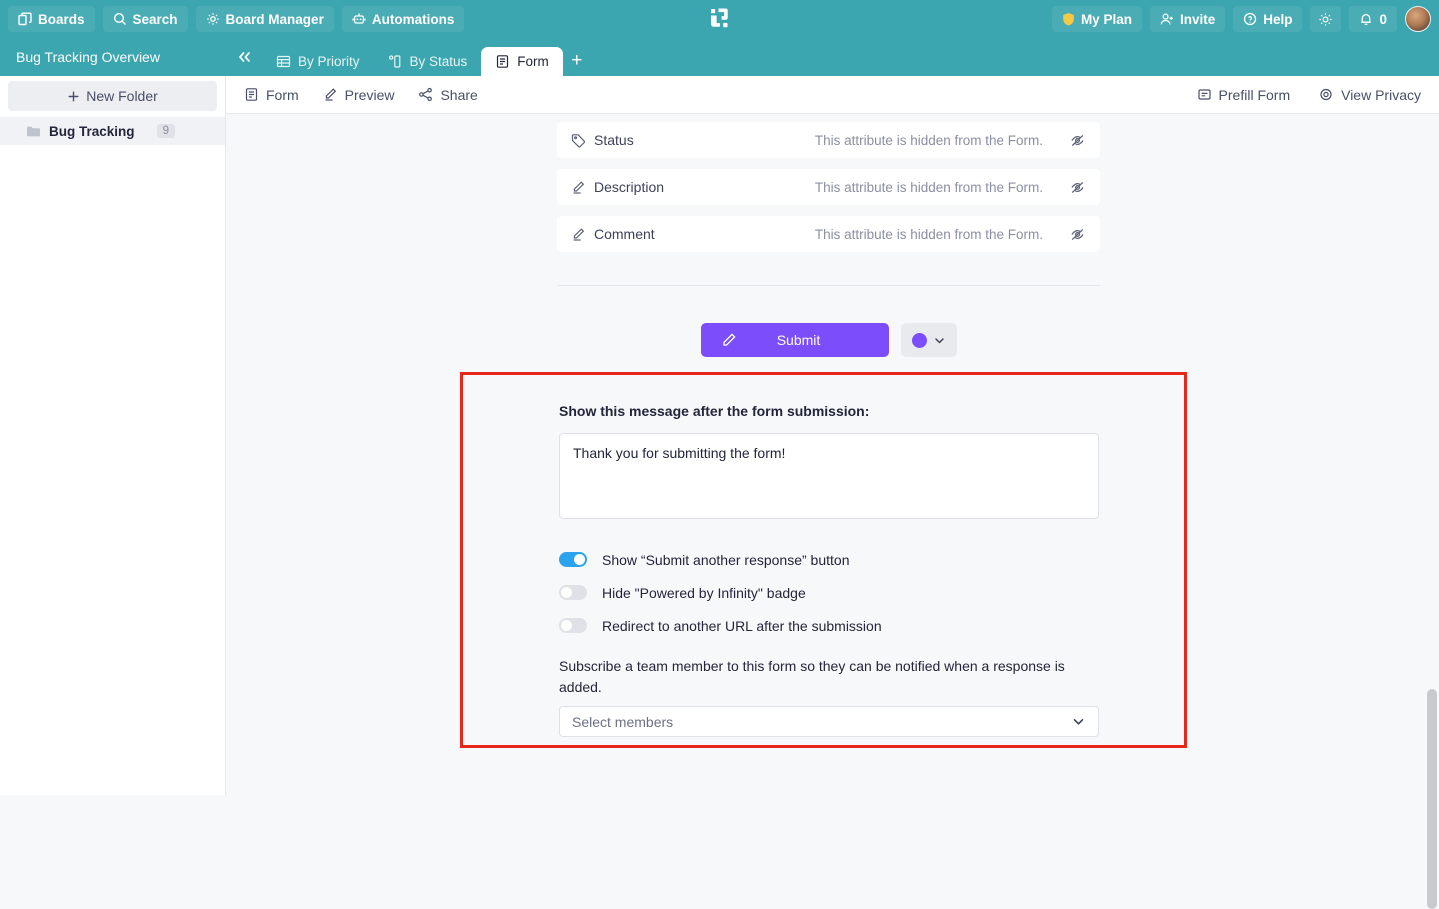 The width and height of the screenshot is (1439, 909). I want to click on boards-button: Boards, so click(51, 19).